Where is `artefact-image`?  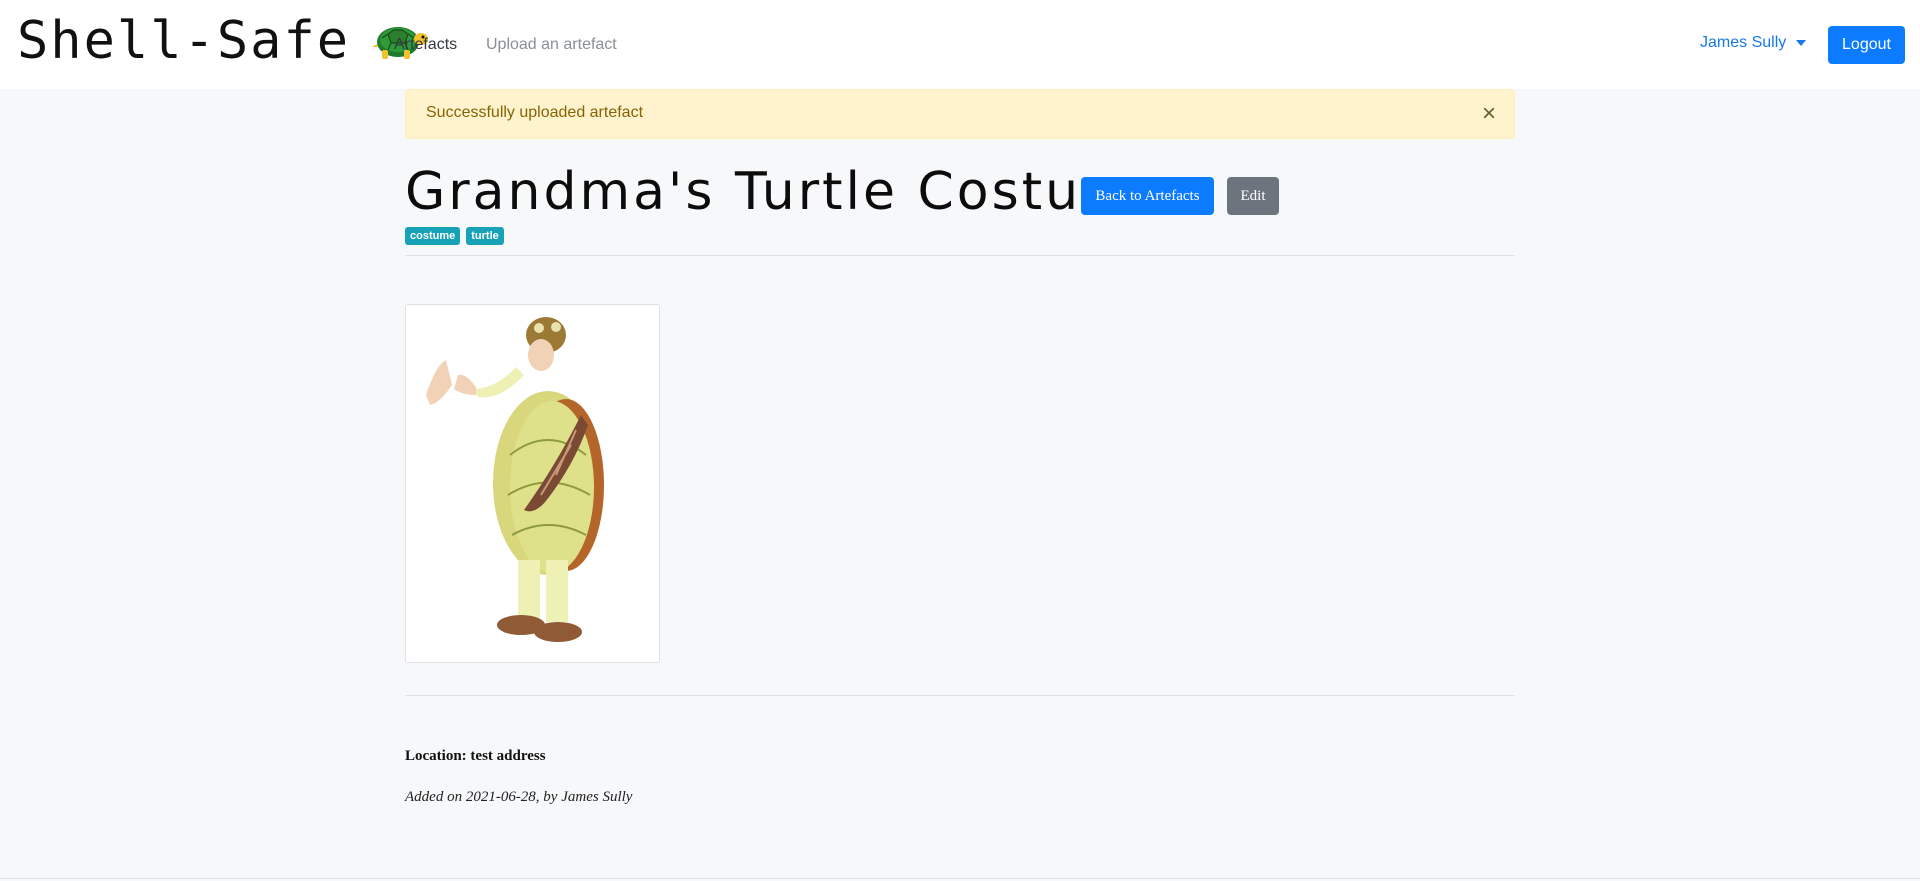 artefact-image is located at coordinates (532, 483).